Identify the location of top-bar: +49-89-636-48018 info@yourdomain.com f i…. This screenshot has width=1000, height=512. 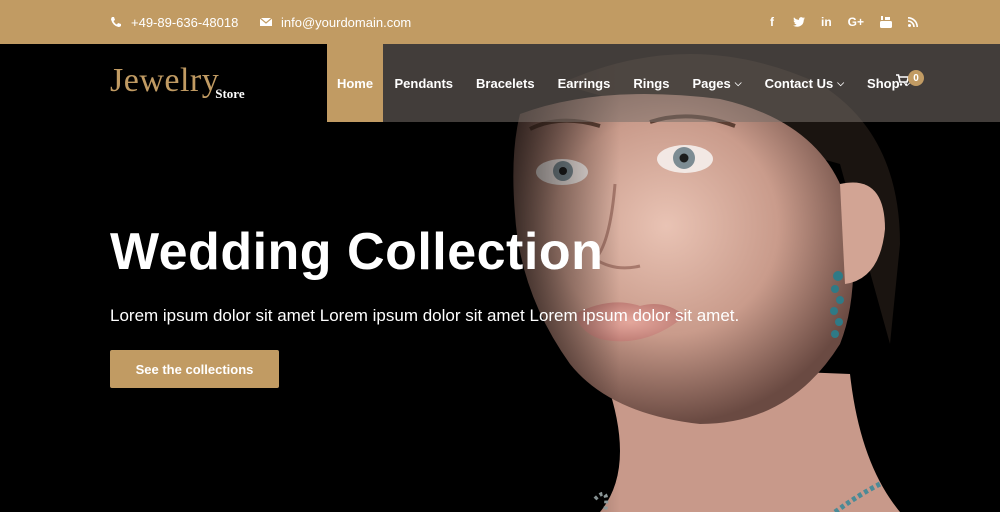
(500, 22).